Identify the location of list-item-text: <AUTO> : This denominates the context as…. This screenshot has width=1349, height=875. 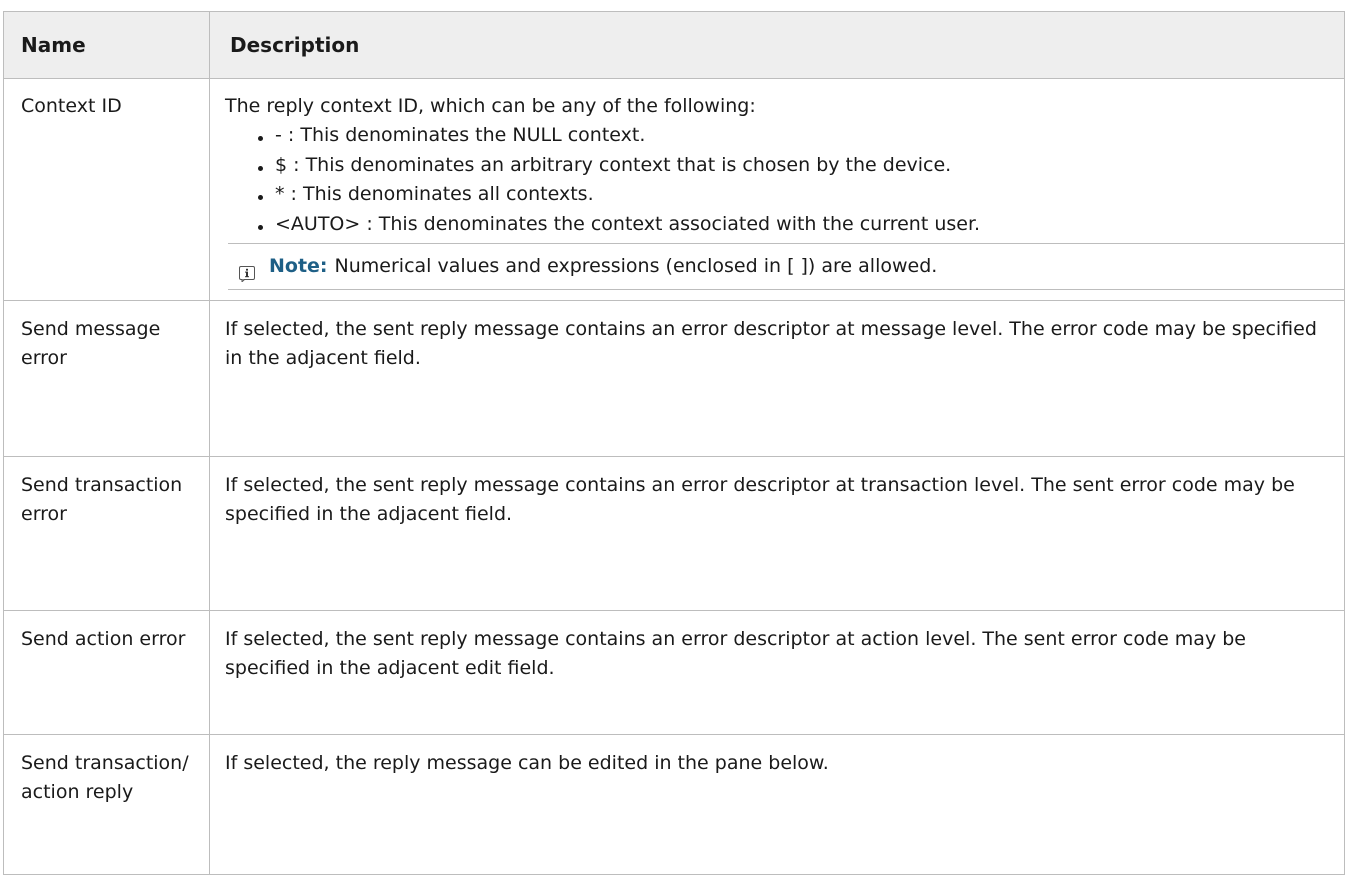
(628, 223).